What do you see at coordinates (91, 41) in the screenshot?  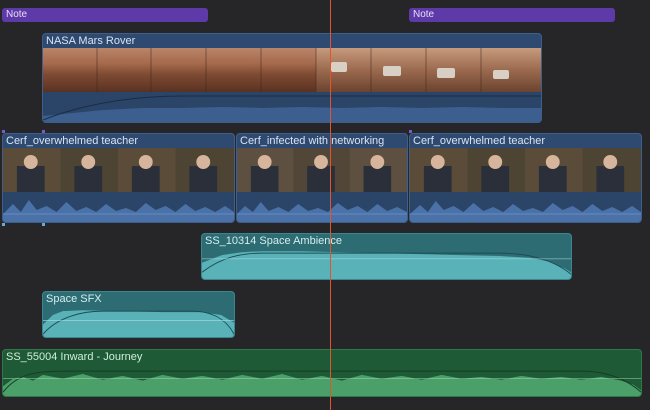 I see `clip-title: NASA Mars Rover` at bounding box center [91, 41].